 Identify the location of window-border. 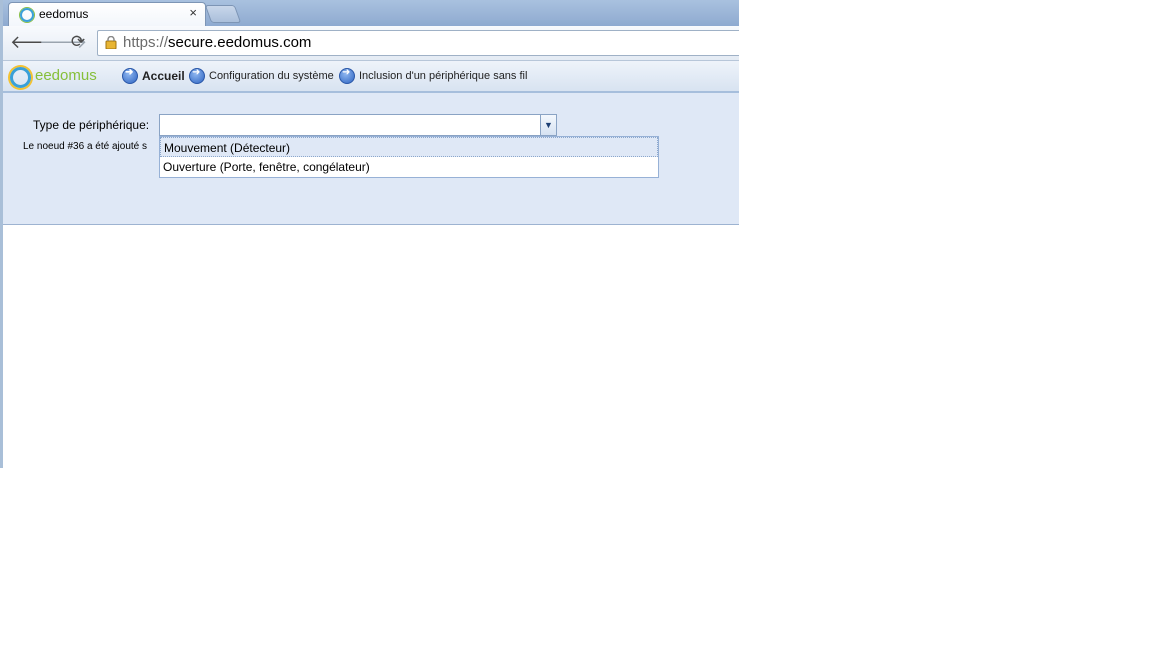
(1, 234).